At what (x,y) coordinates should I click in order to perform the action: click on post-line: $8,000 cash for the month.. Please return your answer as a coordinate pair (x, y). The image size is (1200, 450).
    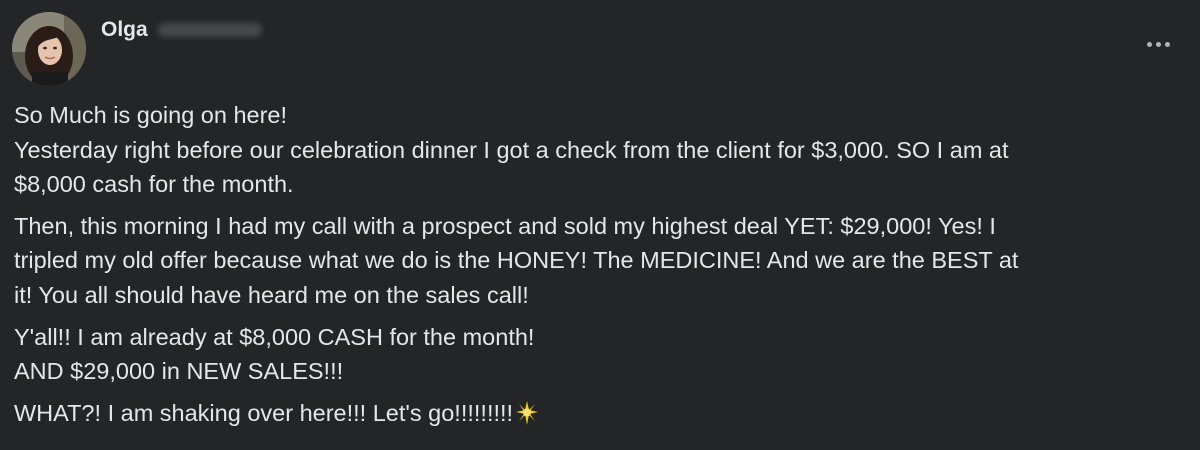
    Looking at the image, I should click on (154, 184).